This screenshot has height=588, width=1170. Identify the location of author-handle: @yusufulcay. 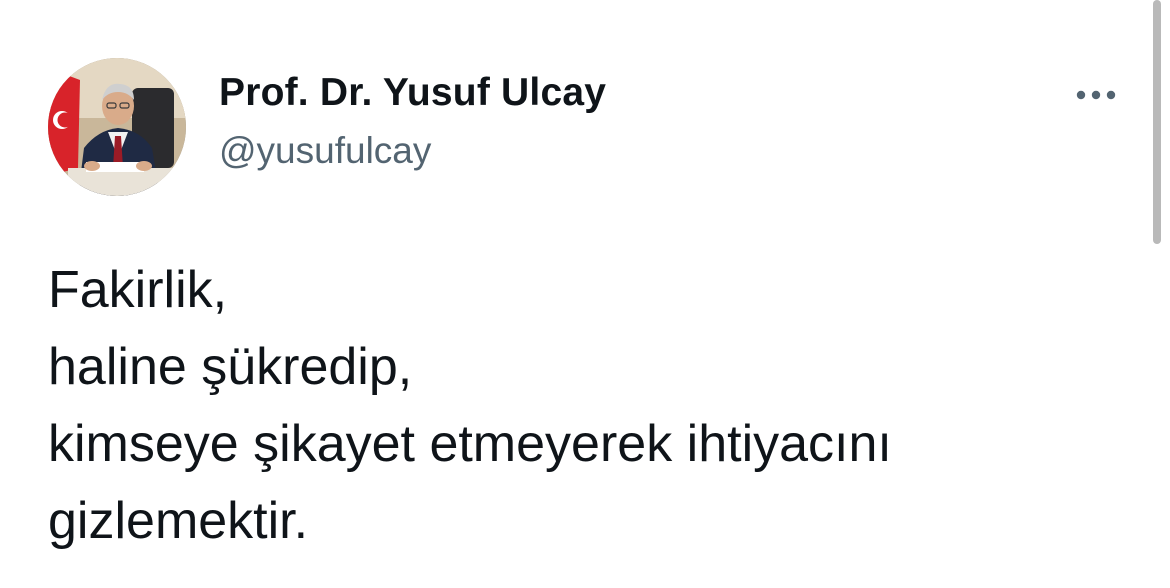
(325, 151).